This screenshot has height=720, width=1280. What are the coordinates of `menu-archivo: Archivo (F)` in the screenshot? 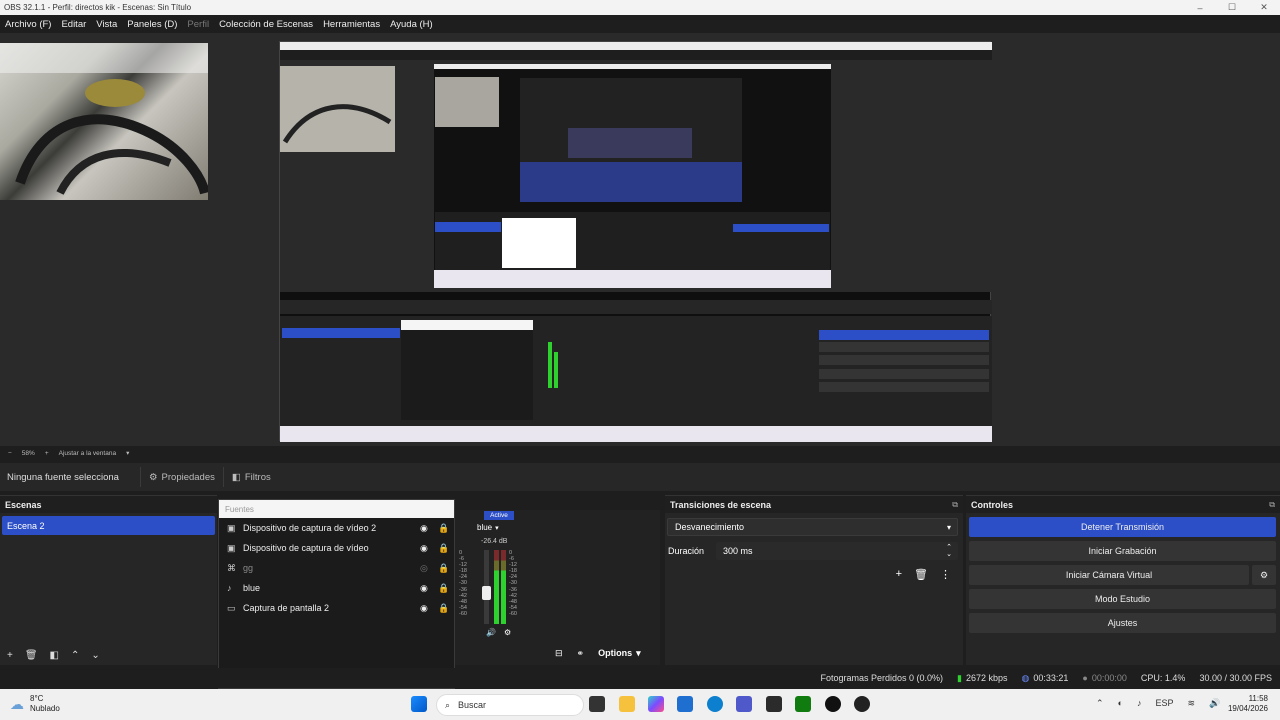 It's located at (28, 24).